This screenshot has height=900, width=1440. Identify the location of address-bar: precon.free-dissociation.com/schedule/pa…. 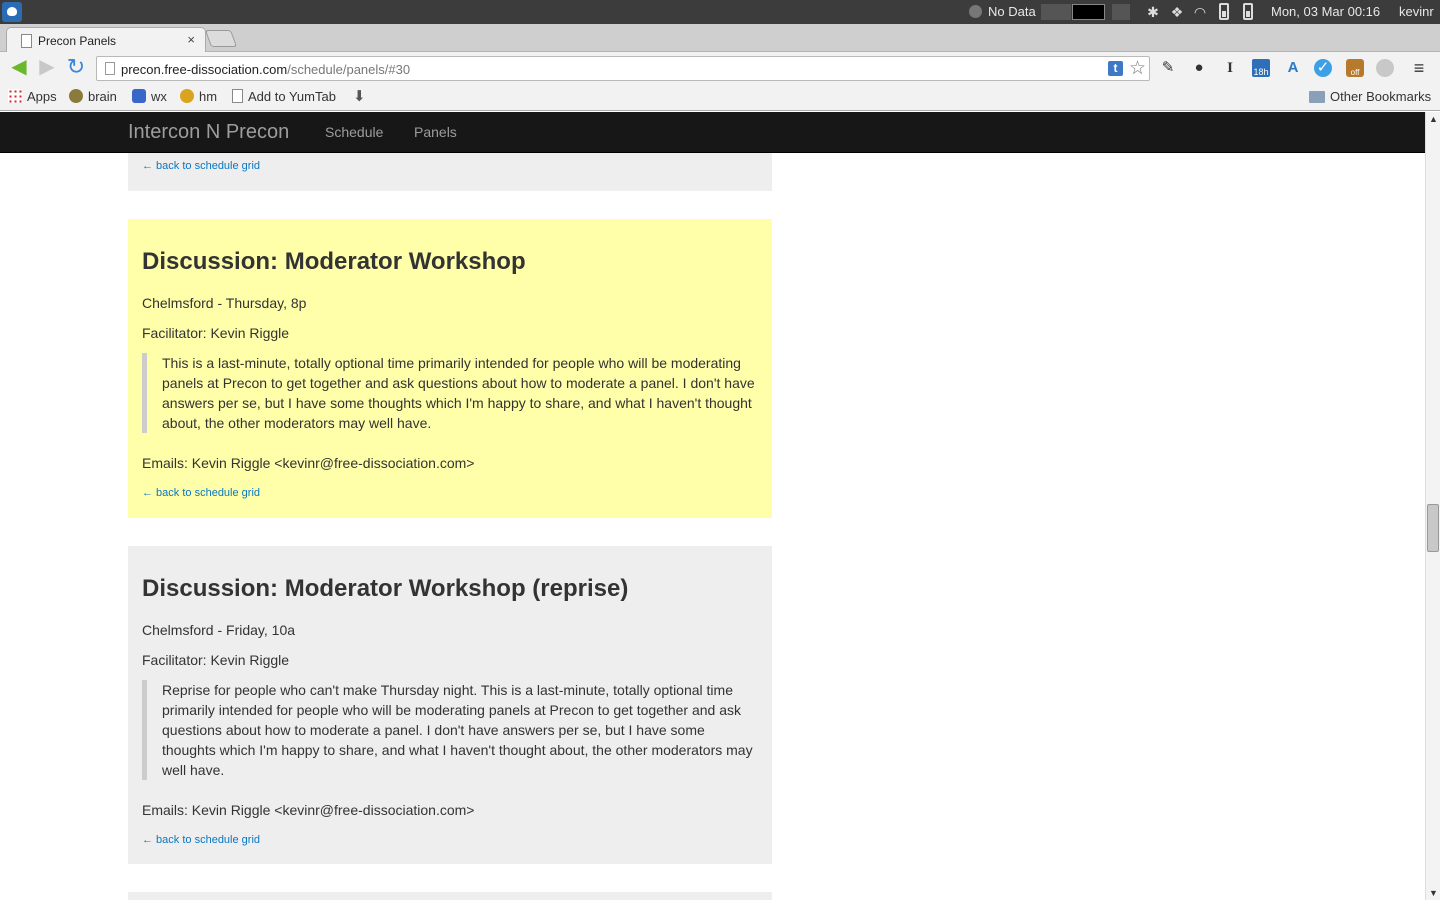
(623, 68).